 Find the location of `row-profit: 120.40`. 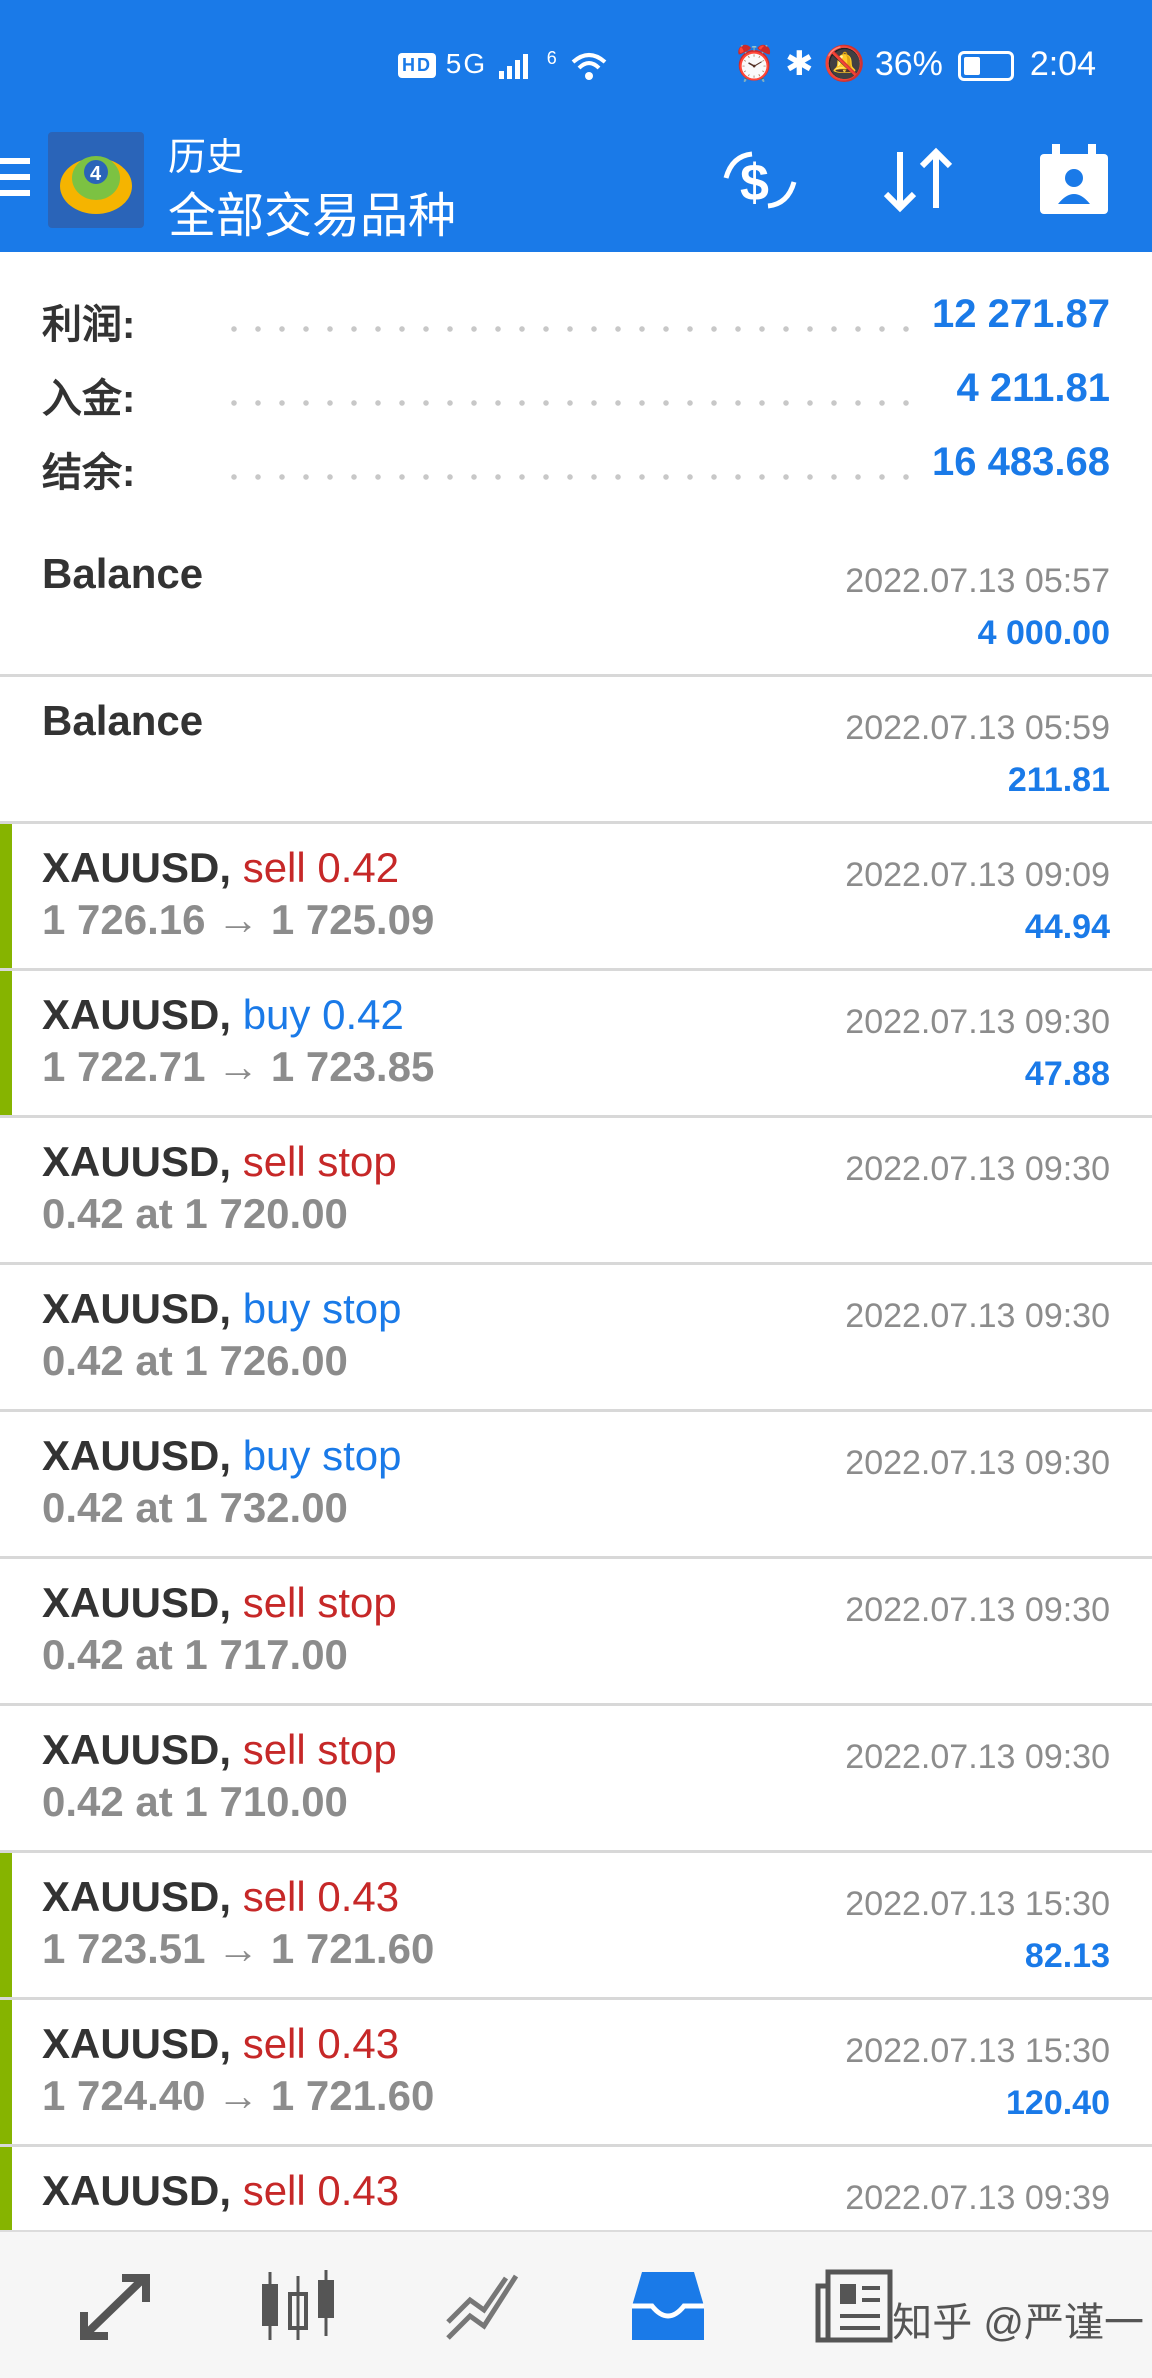

row-profit: 120.40 is located at coordinates (1058, 2103).